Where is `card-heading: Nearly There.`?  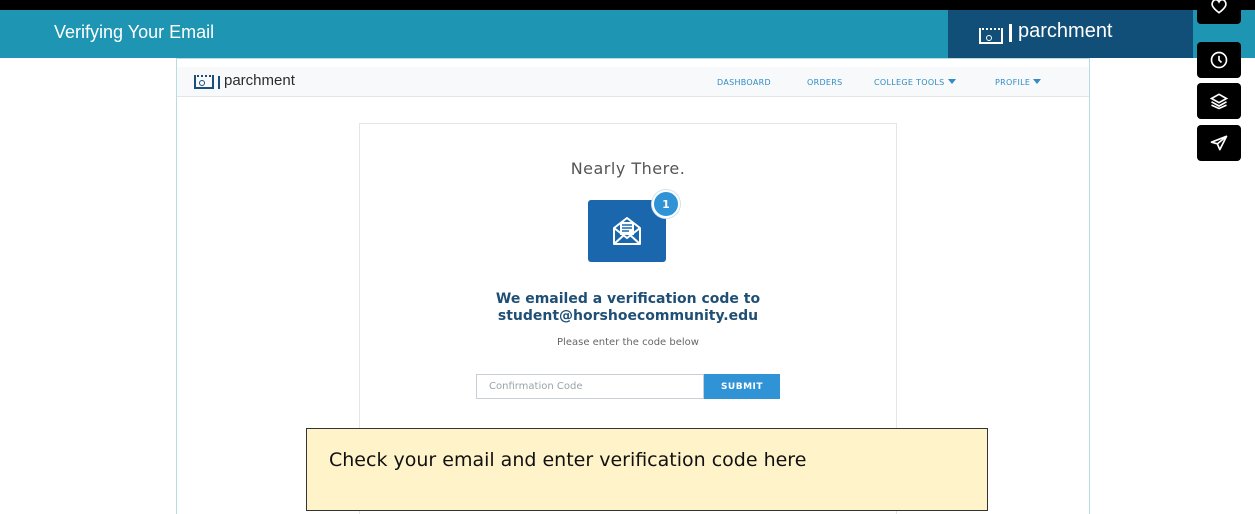
card-heading: Nearly There. is located at coordinates (628, 168).